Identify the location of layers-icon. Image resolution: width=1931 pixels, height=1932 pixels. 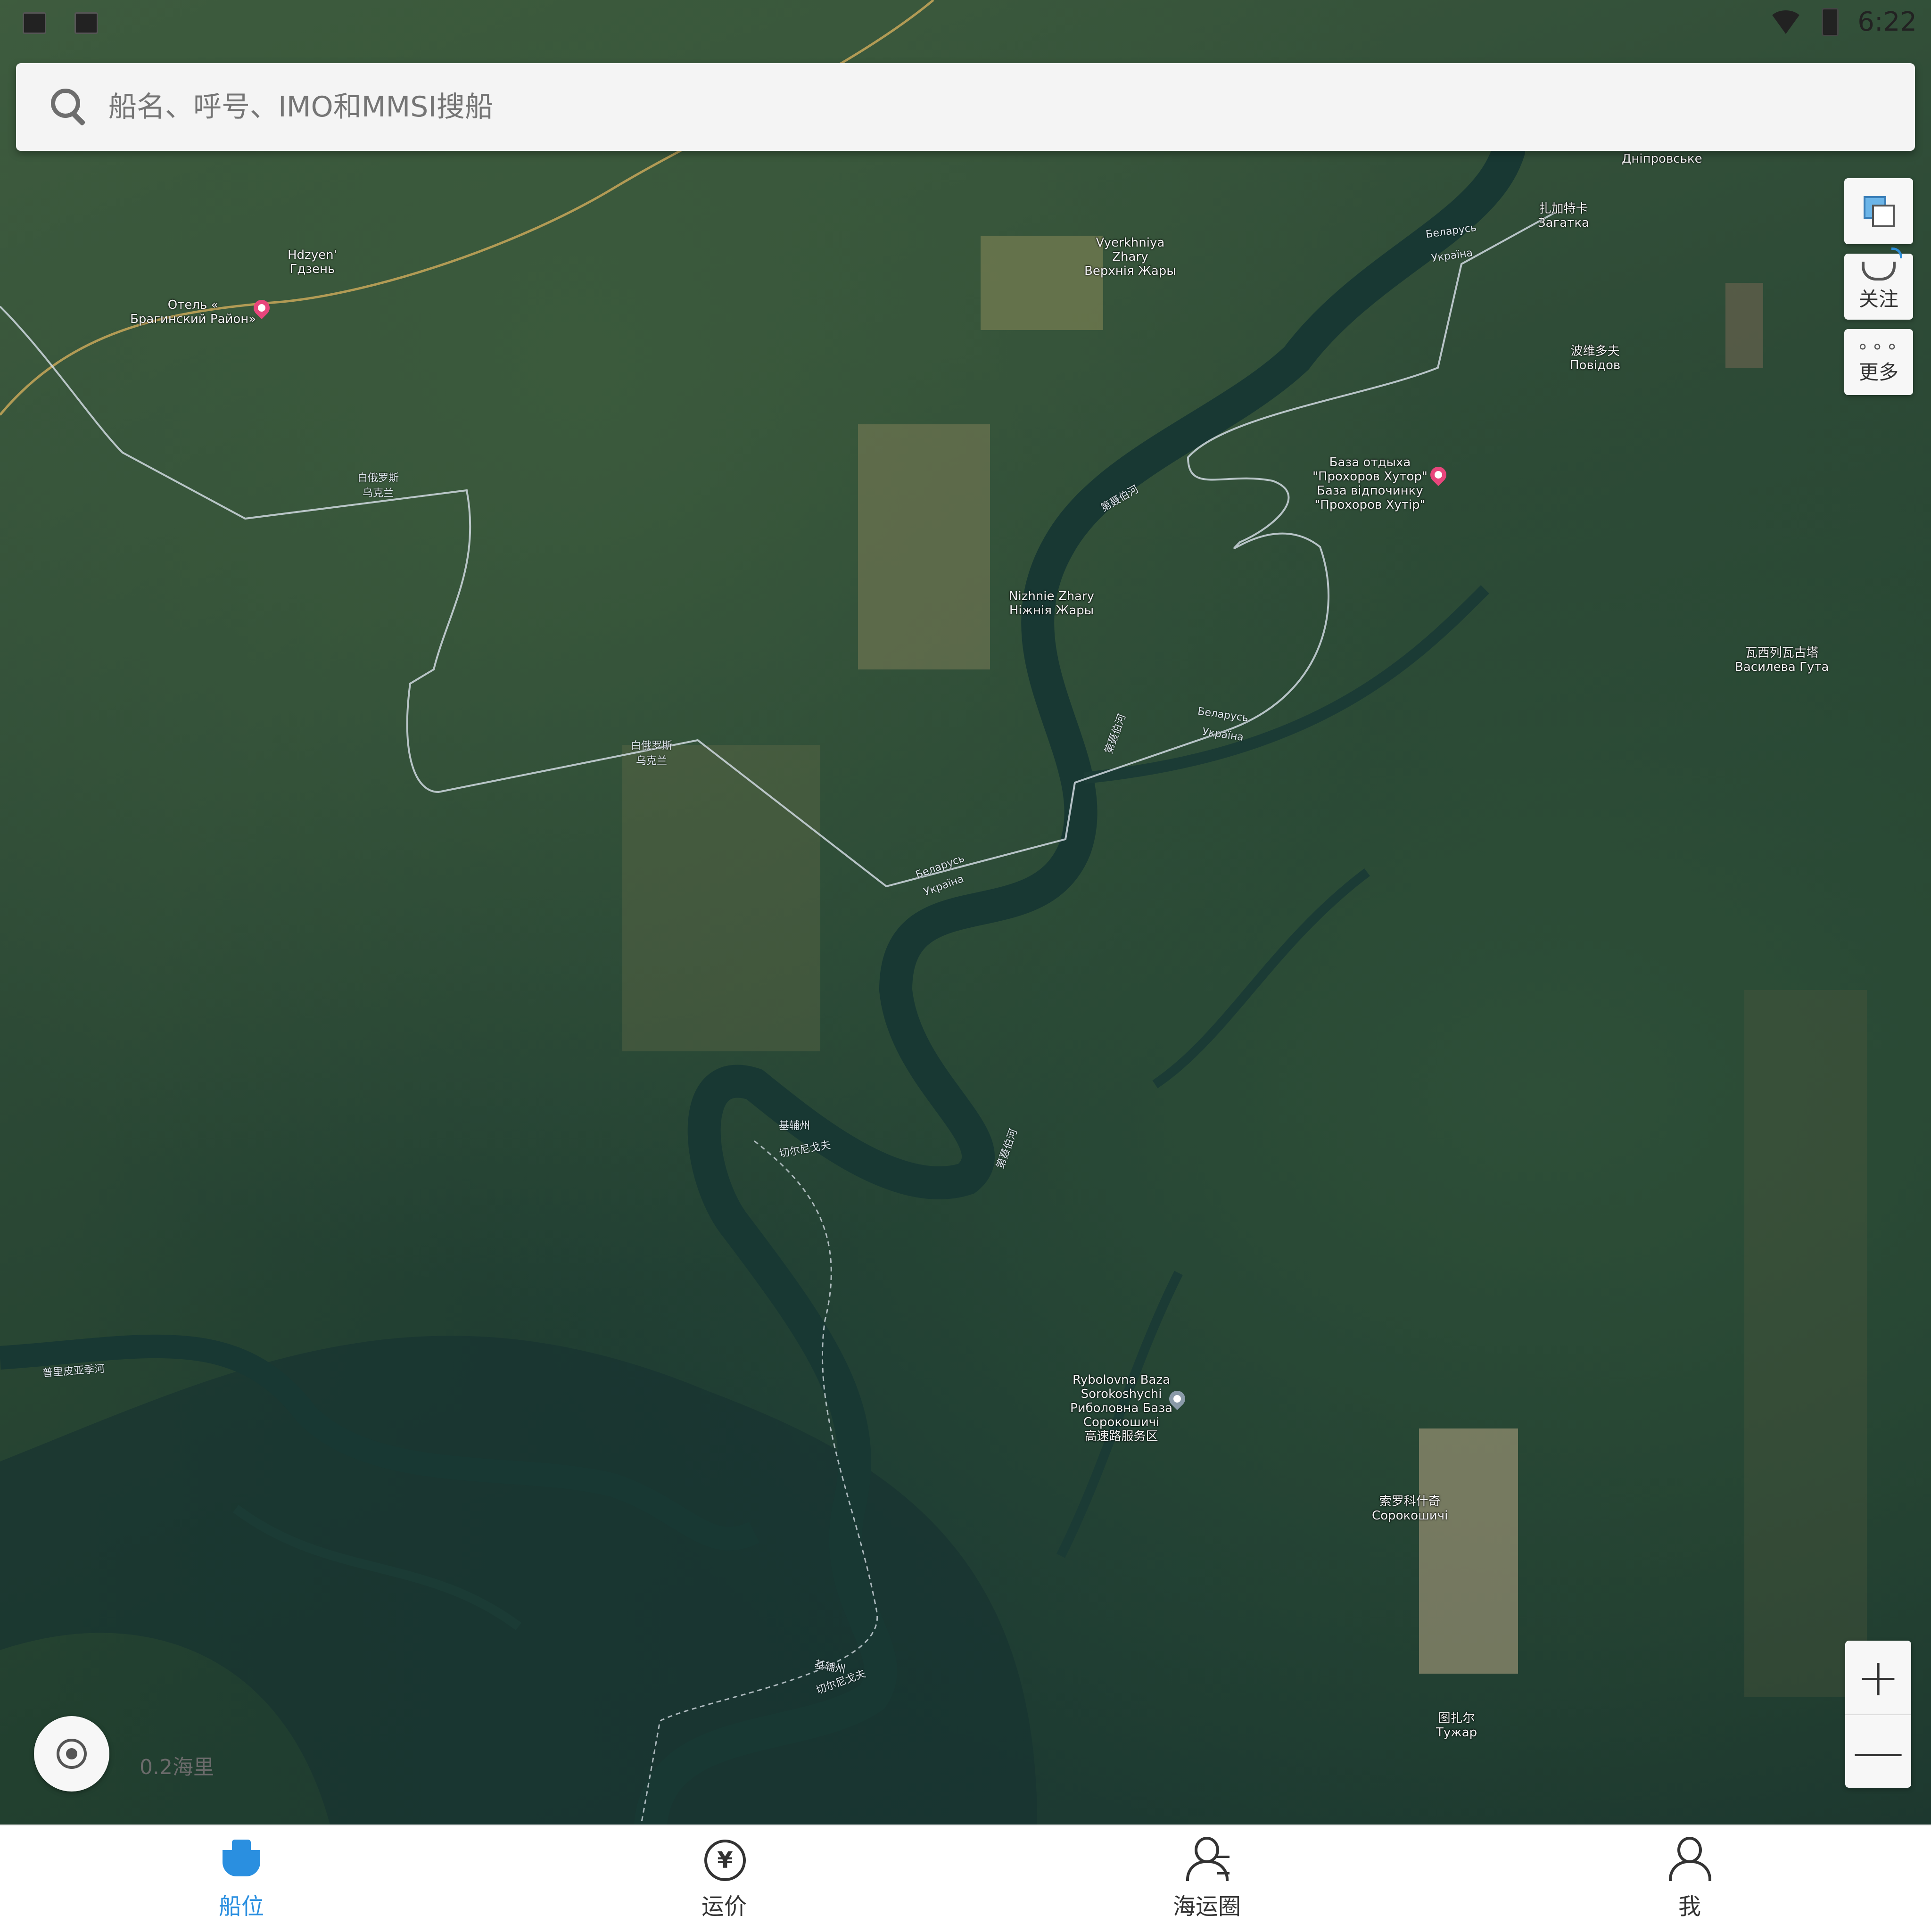
(1879, 211).